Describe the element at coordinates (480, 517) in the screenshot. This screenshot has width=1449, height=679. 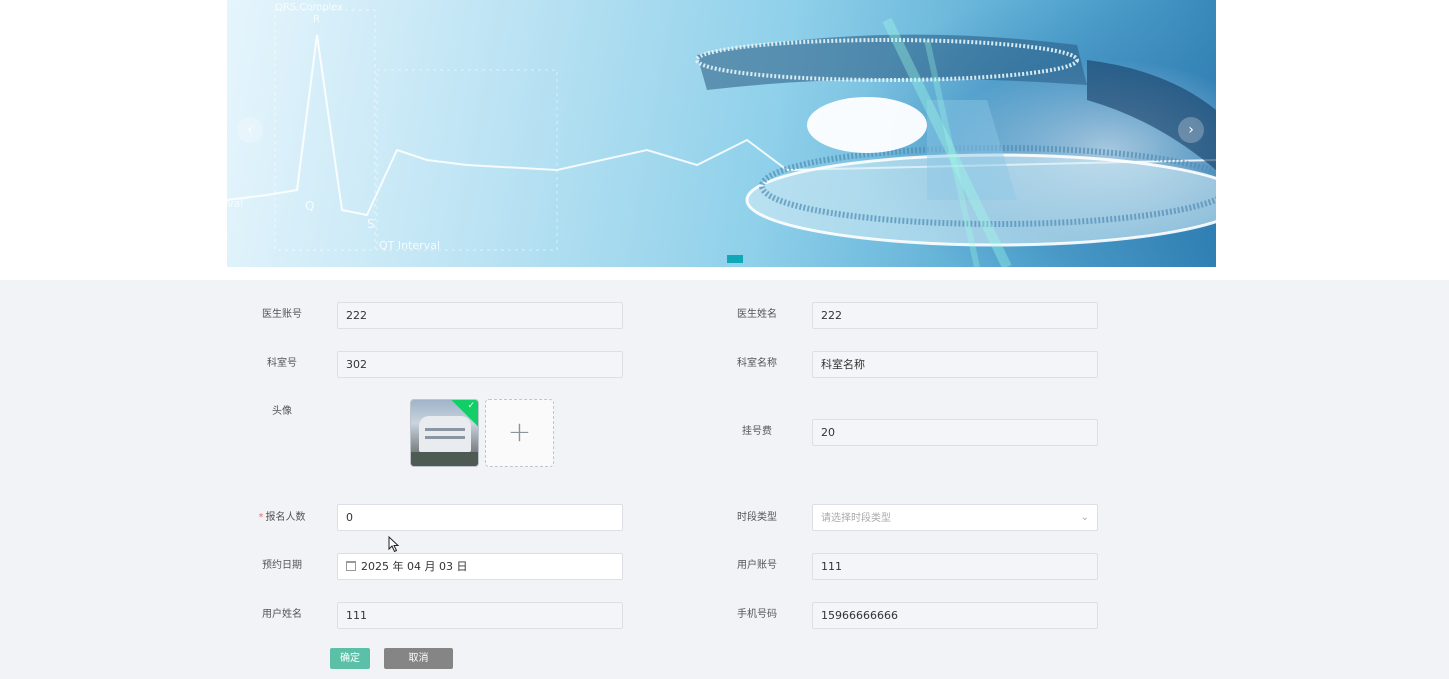
I see `enroll-count-input: 0` at that location.